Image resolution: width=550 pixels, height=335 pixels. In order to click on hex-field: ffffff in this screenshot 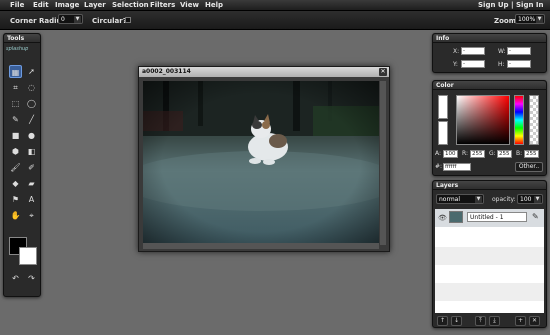, I will do `click(457, 167)`.